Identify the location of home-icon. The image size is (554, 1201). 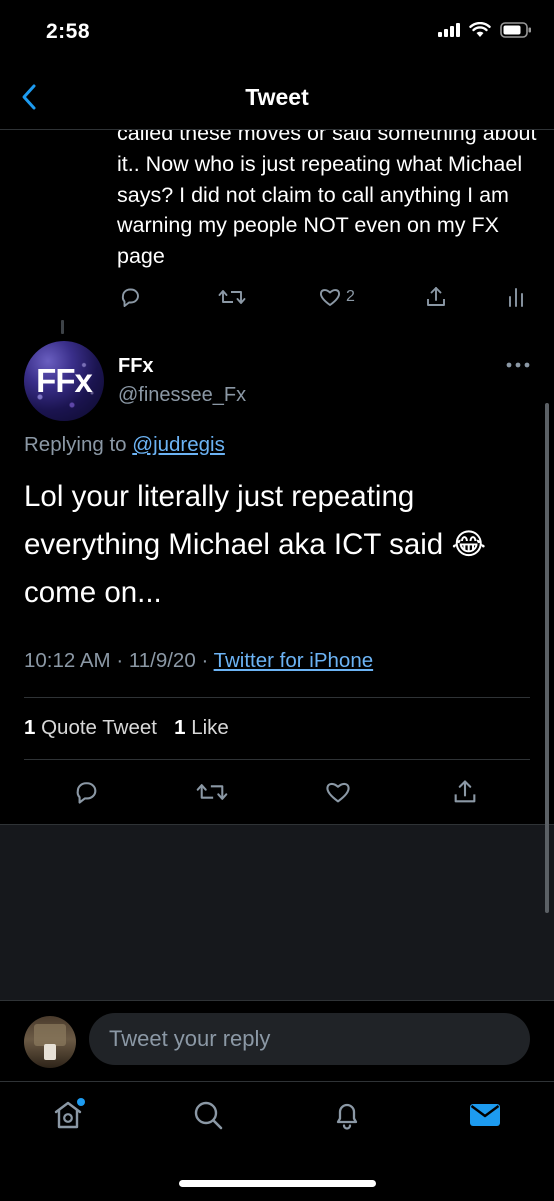
(68, 1115).